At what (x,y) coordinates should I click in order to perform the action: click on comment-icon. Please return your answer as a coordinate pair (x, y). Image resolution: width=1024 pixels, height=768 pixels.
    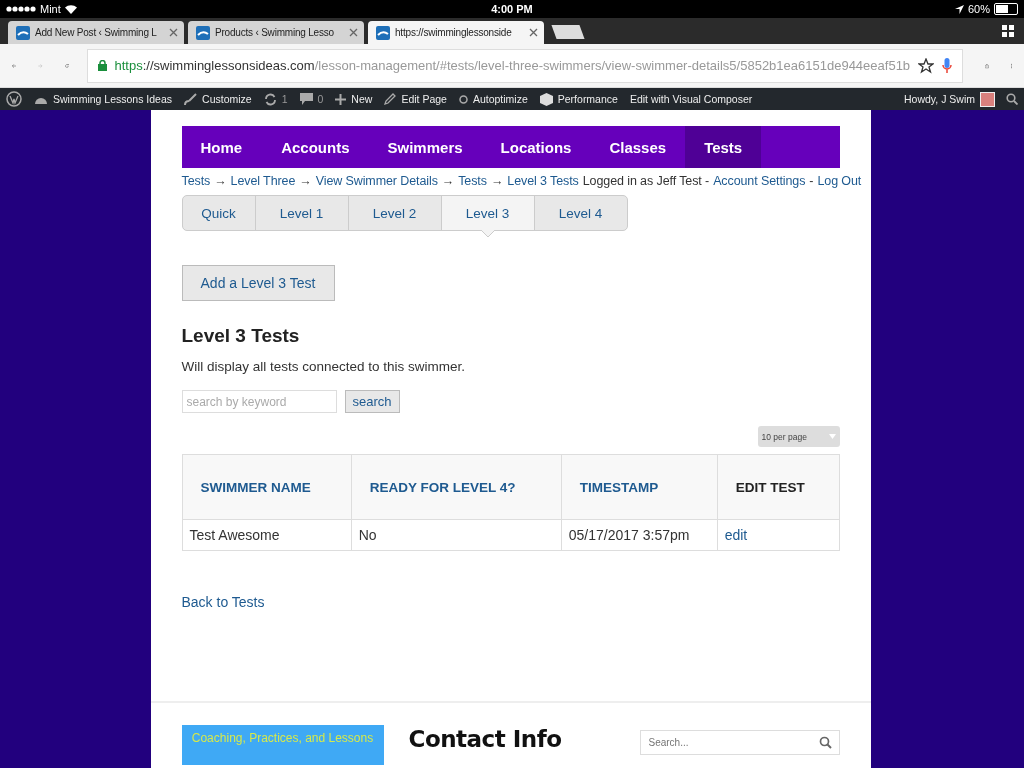
    Looking at the image, I should click on (306, 99).